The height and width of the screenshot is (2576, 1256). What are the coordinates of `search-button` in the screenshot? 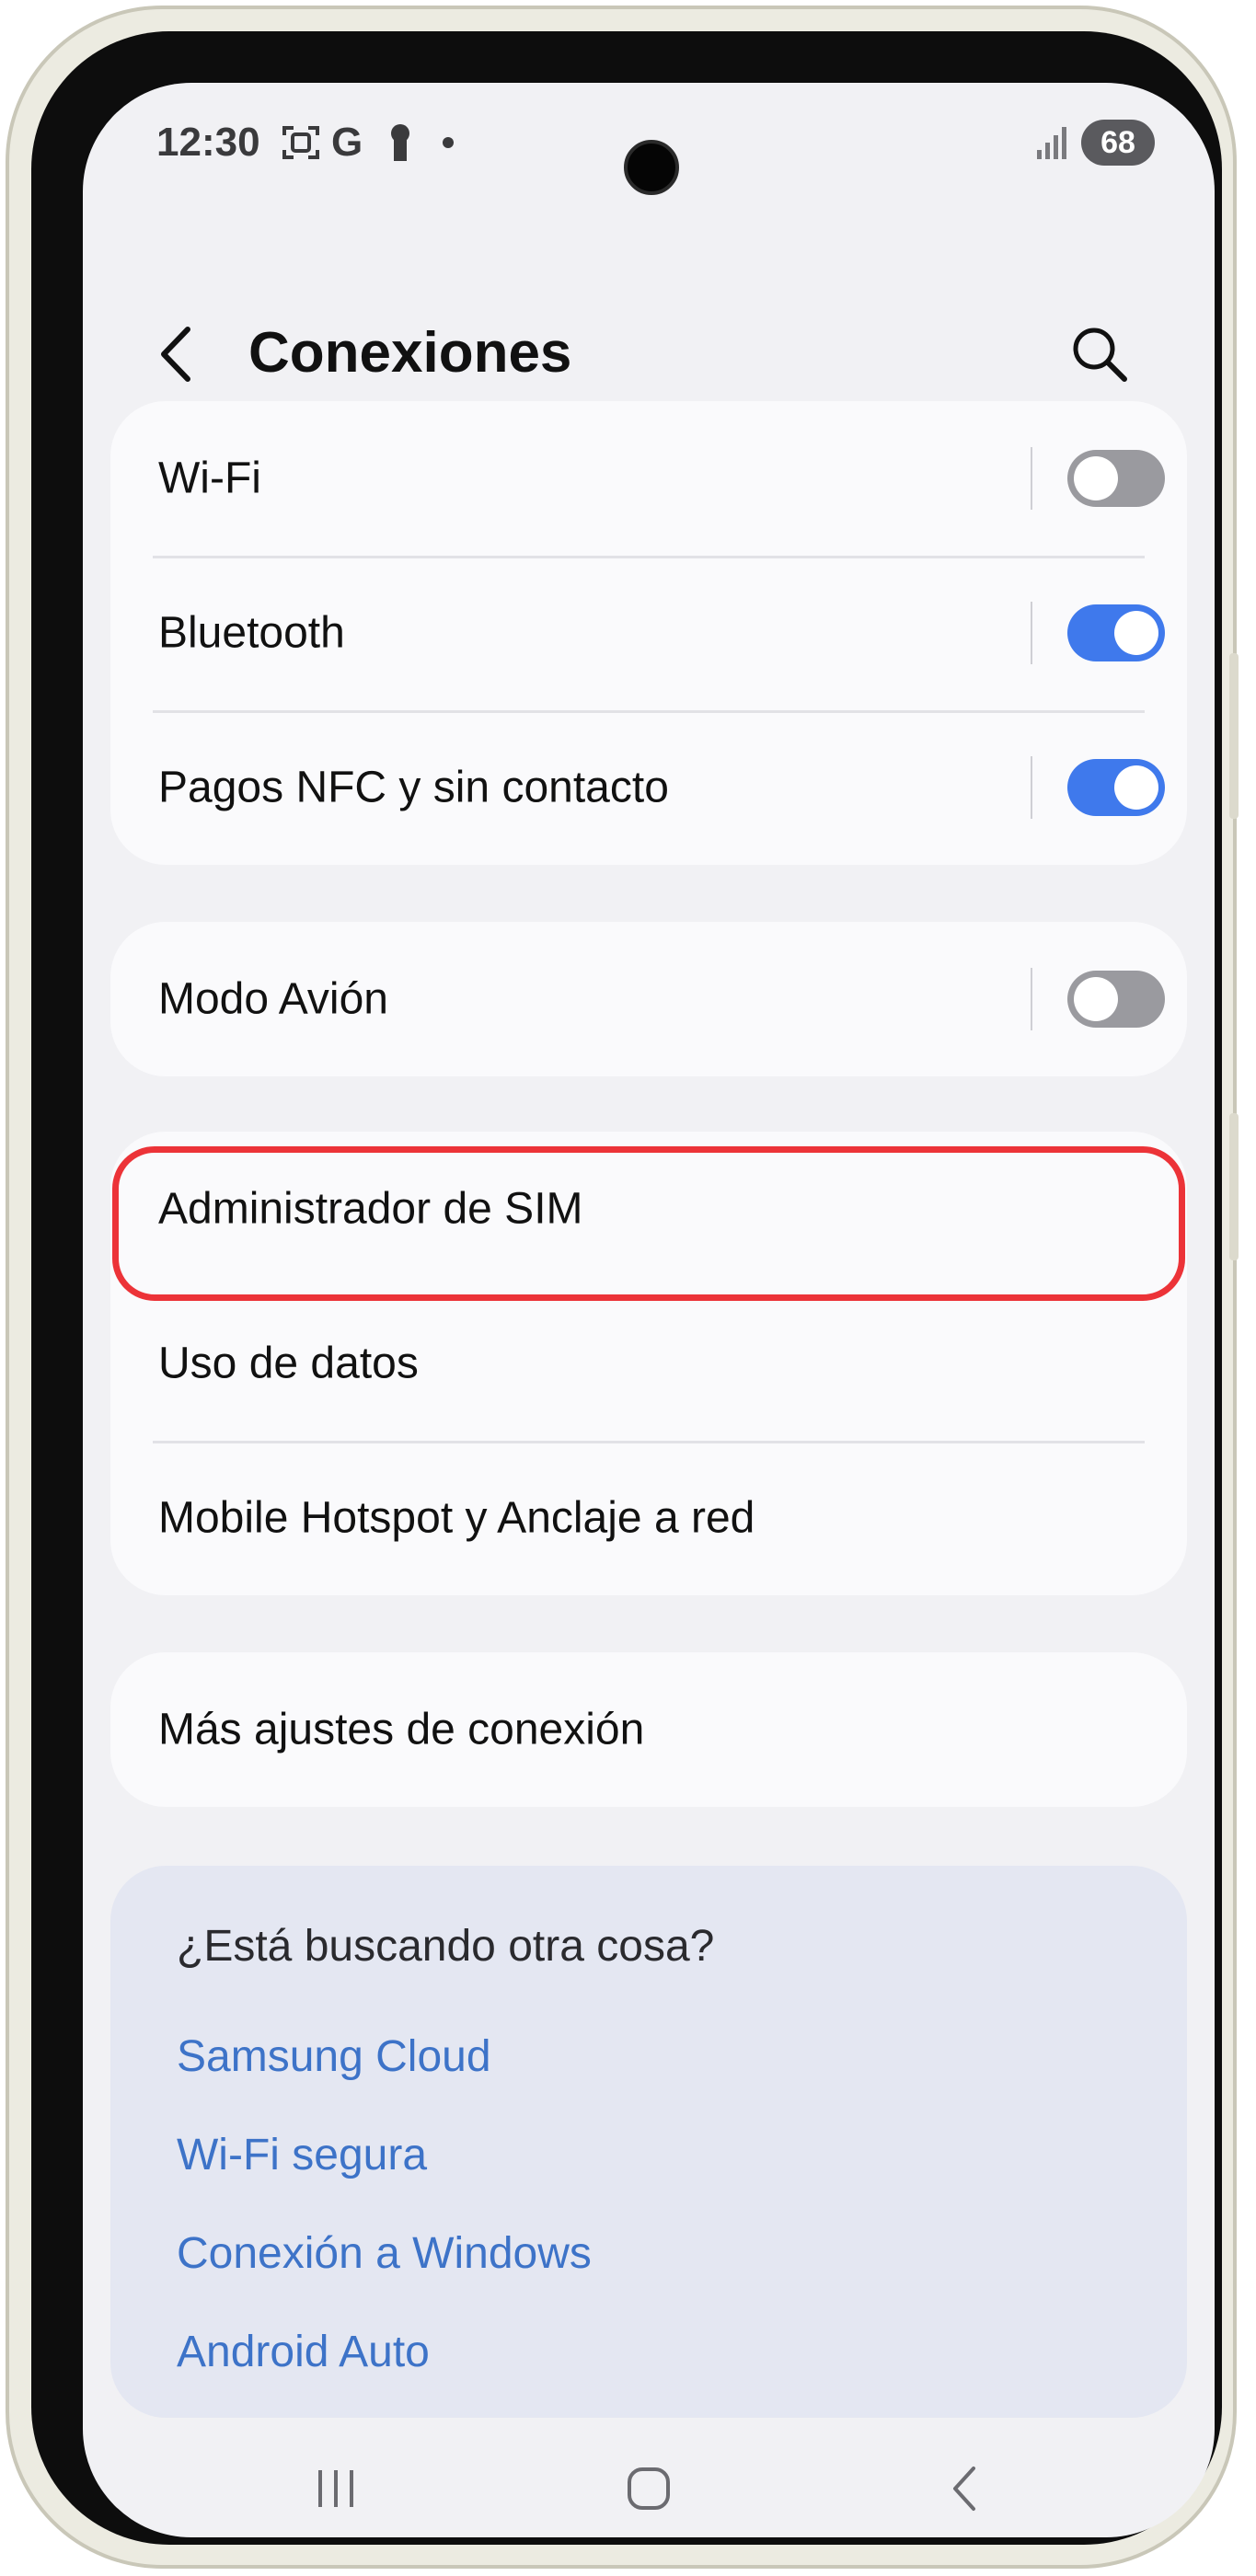 It's located at (1099, 354).